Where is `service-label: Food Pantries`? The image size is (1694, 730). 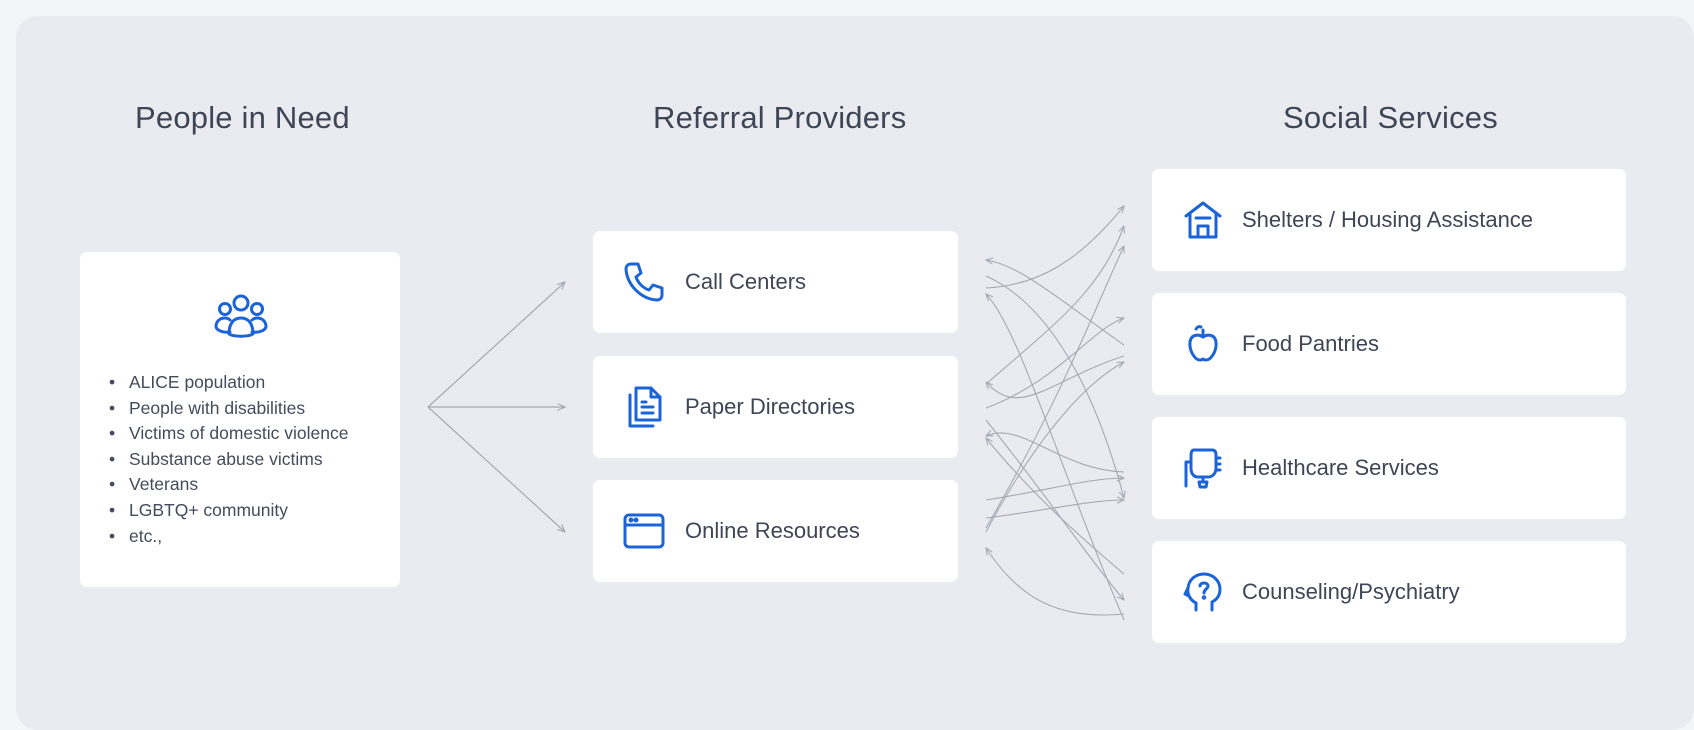 service-label: Food Pantries is located at coordinates (1310, 343).